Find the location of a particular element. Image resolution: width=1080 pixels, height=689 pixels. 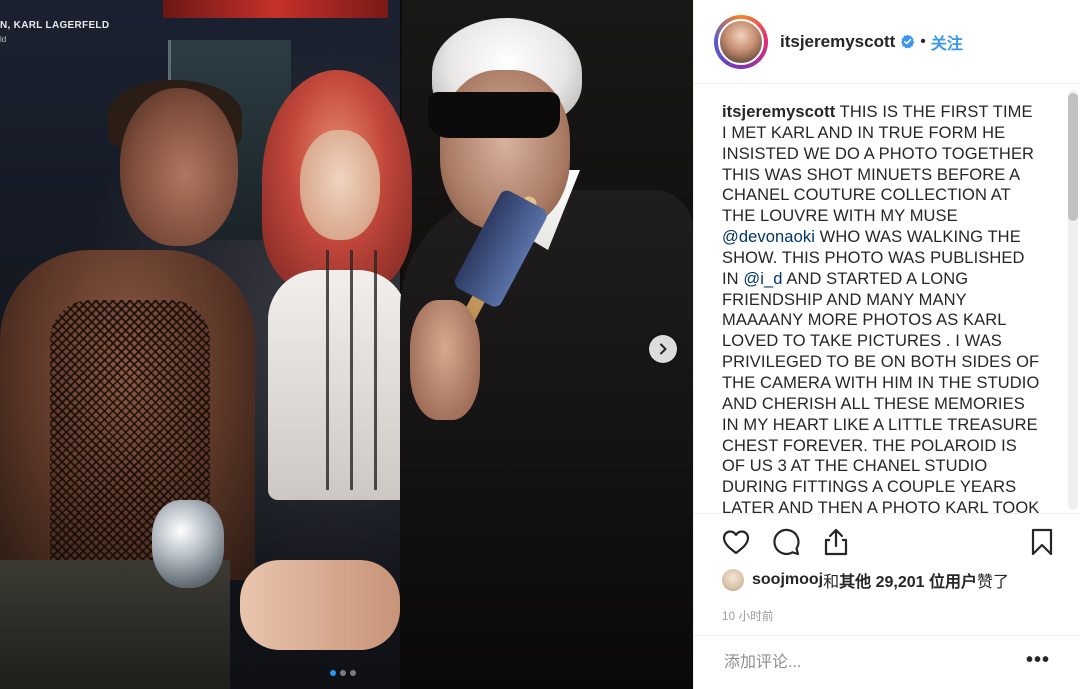

chevron-right-icon is located at coordinates (663, 349).